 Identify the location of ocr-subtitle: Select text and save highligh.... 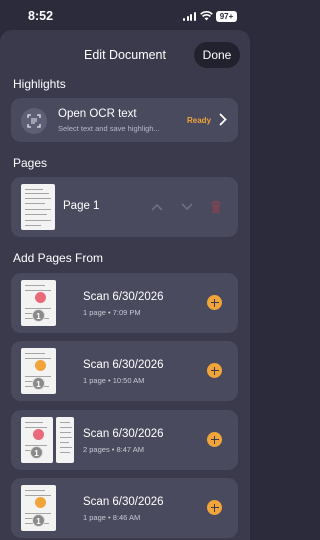
(109, 128).